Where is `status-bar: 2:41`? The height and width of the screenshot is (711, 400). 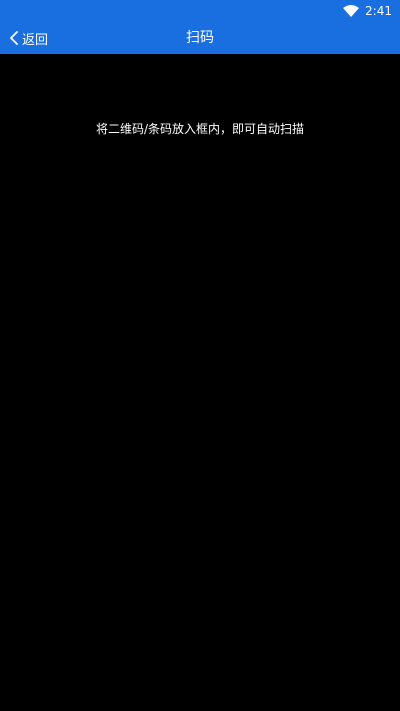 status-bar: 2:41 is located at coordinates (200, 11).